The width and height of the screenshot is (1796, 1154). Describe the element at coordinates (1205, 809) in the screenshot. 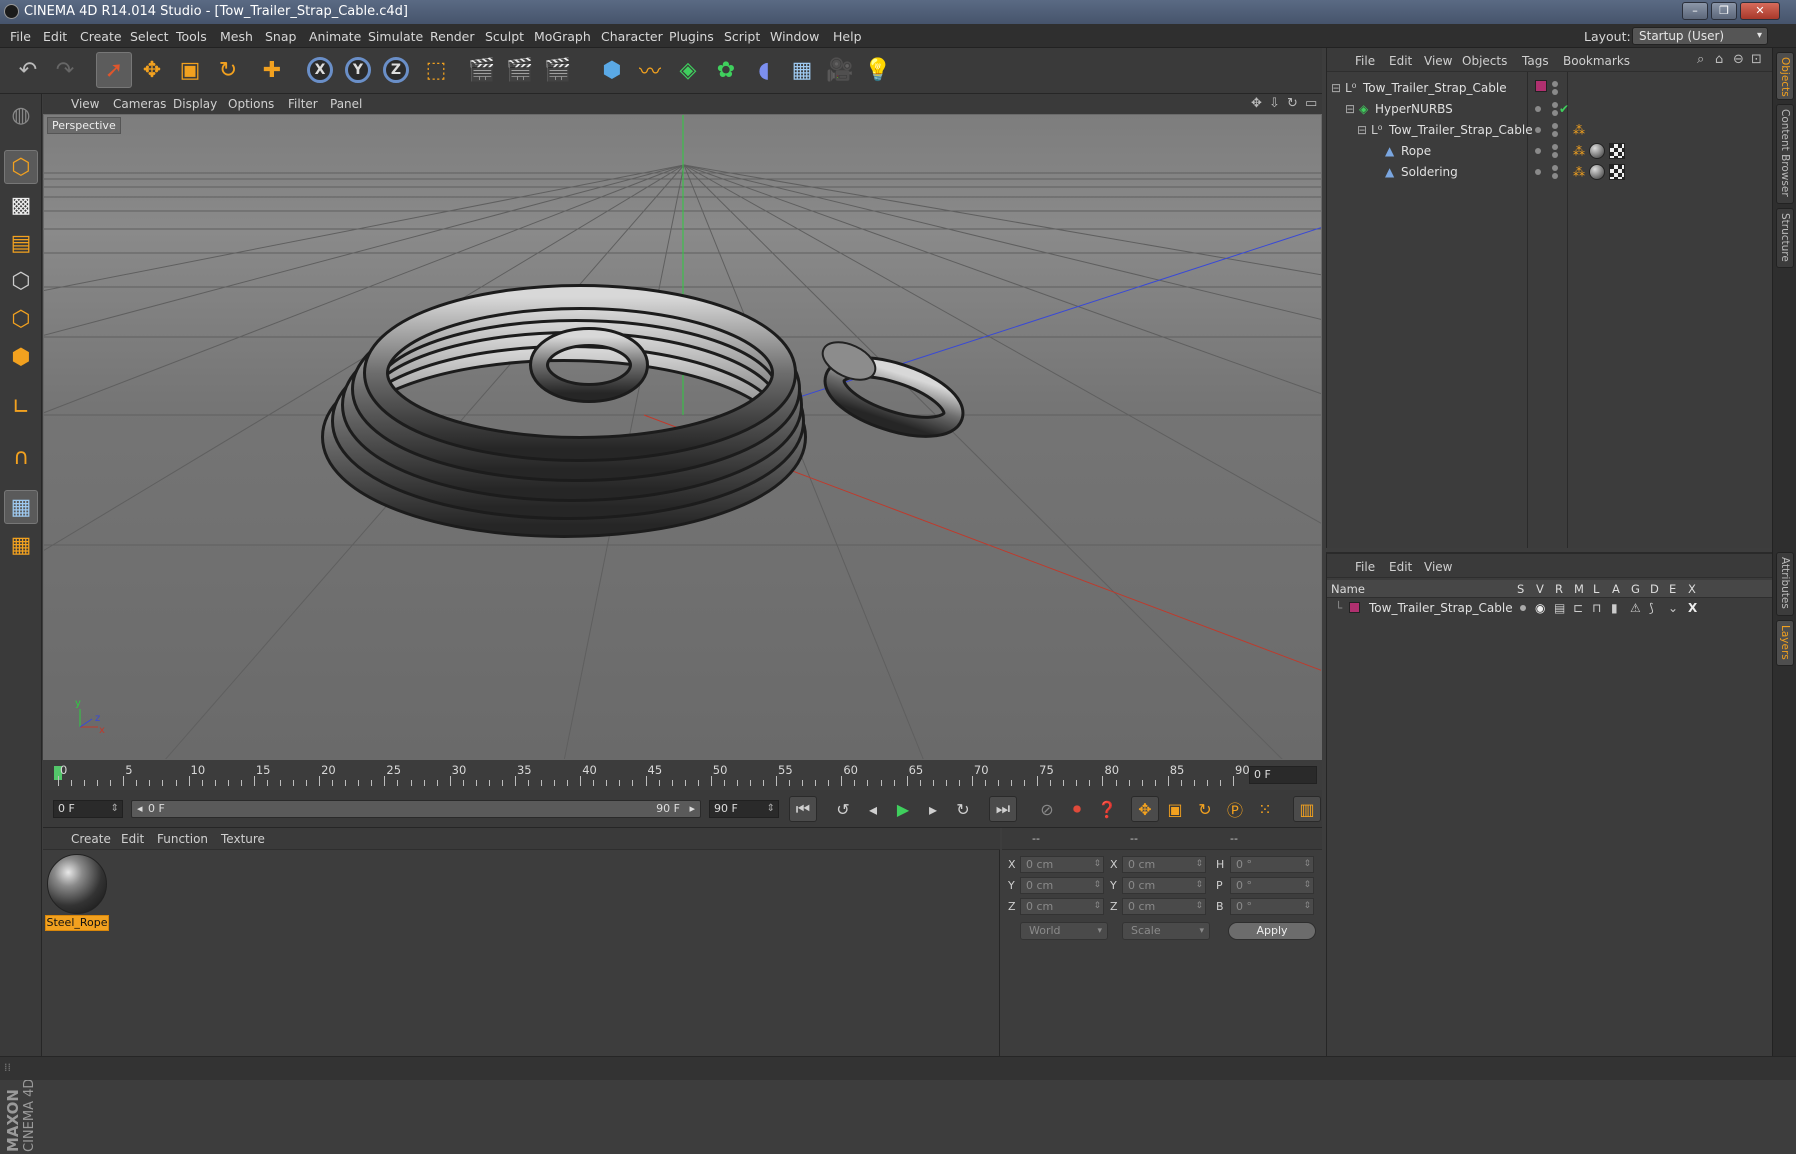

I see `record-rotation-button: ↻` at that location.